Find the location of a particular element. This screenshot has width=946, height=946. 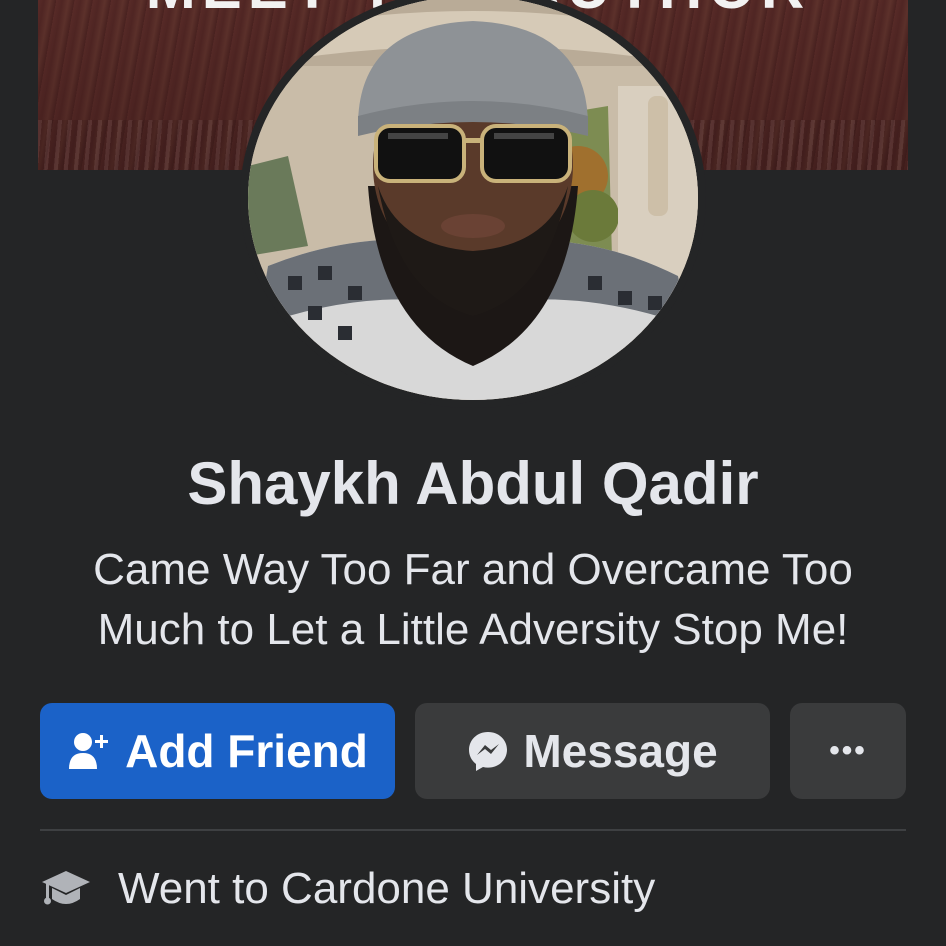

messenger-icon is located at coordinates (488, 751).